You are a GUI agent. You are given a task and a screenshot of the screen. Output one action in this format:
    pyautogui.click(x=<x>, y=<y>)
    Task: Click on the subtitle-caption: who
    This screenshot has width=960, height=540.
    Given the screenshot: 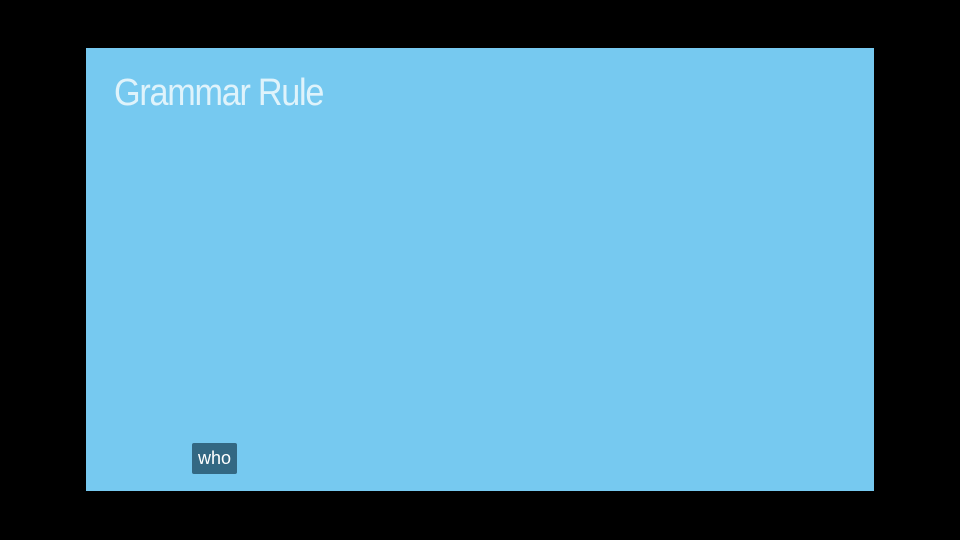 What is the action you would take?
    pyautogui.click(x=215, y=458)
    